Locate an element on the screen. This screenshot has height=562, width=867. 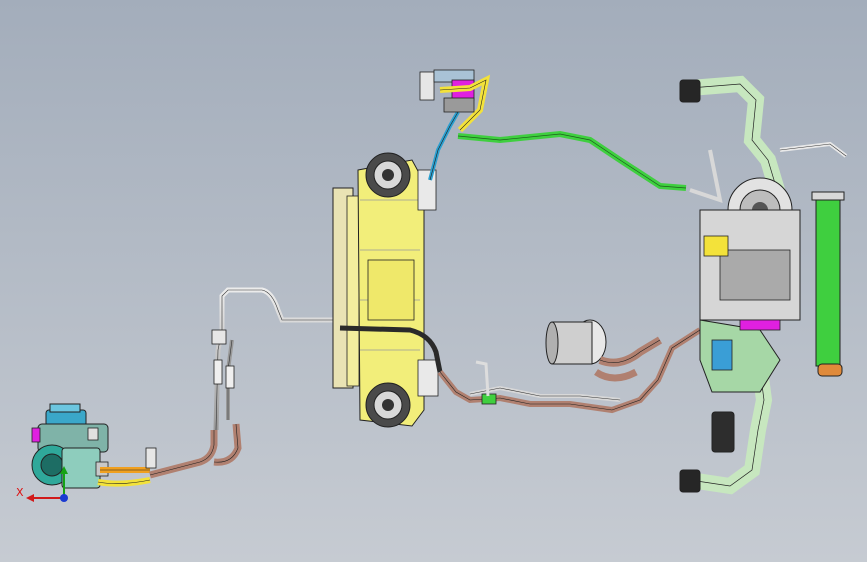
blower-motor is located at coordinates (604, 350).